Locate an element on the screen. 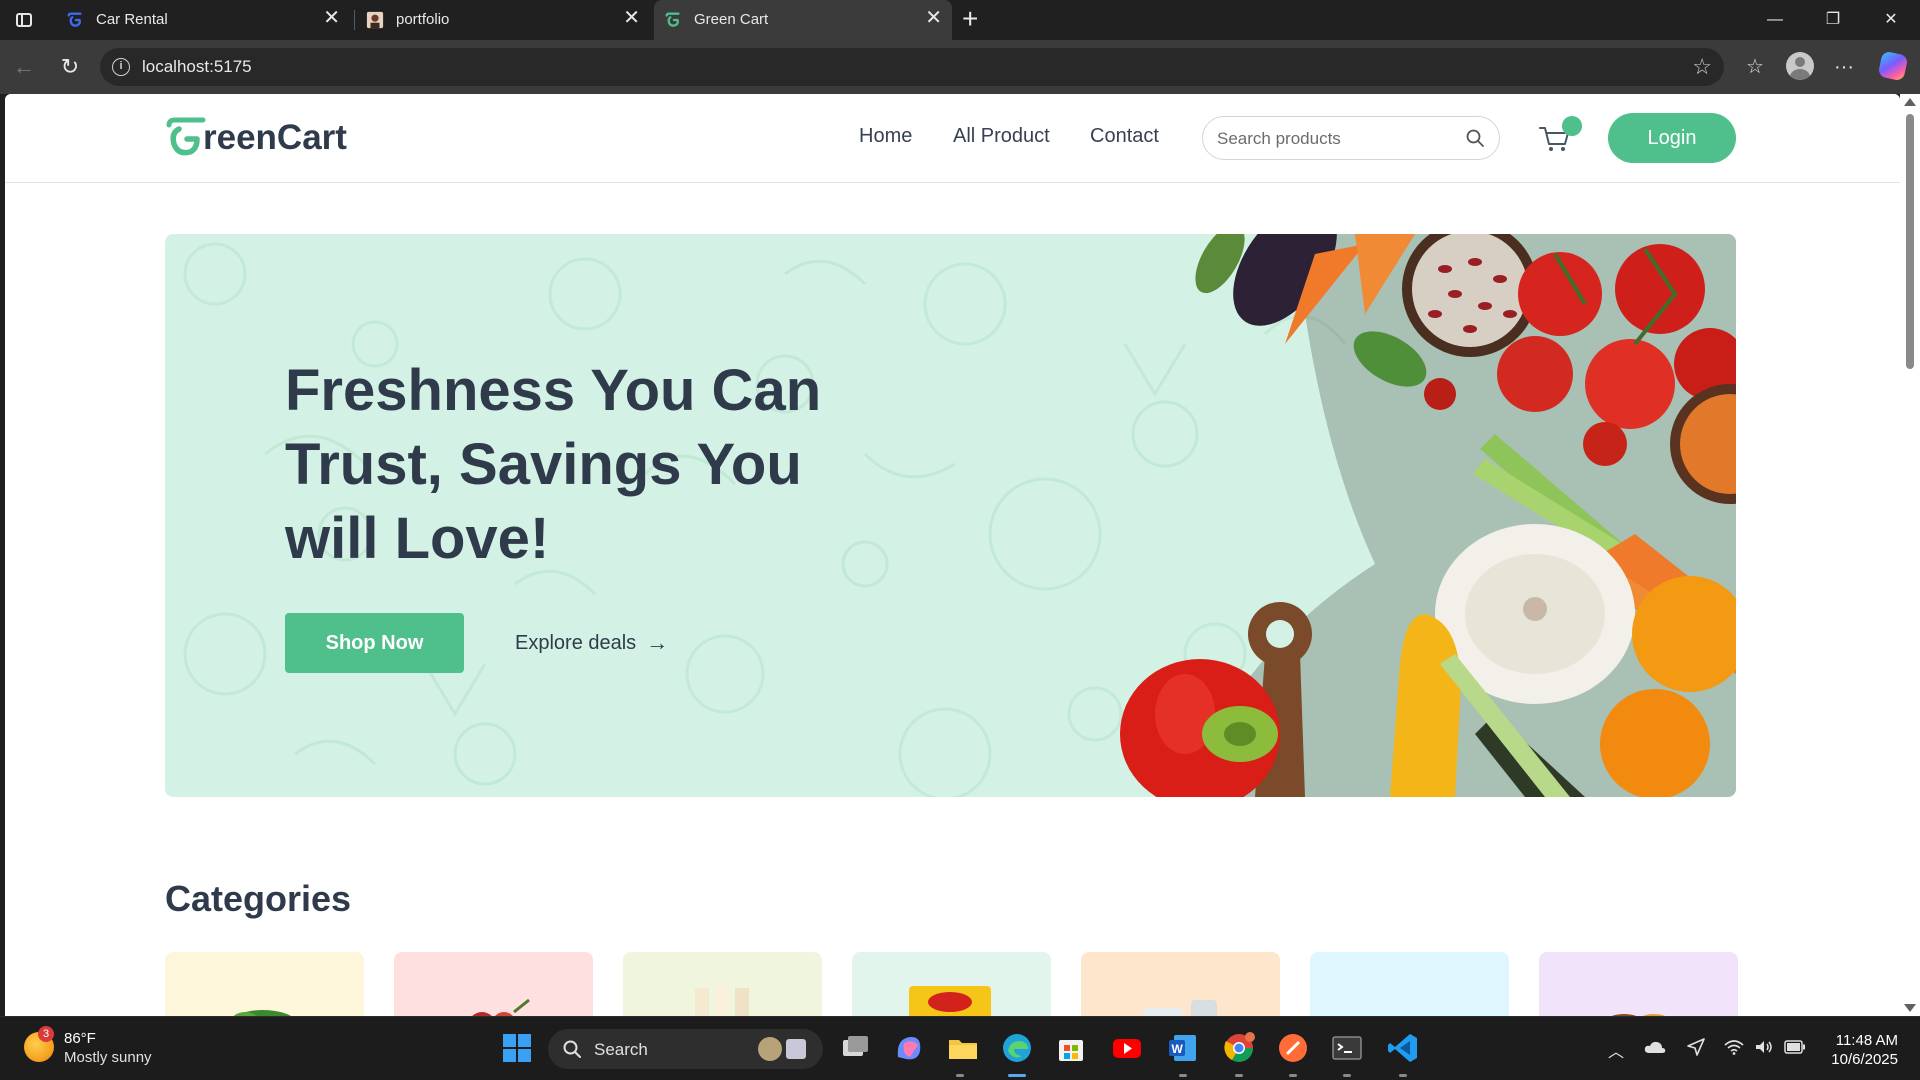 The width and height of the screenshot is (1920, 1080). task-view-icon is located at coordinates (855, 1048).